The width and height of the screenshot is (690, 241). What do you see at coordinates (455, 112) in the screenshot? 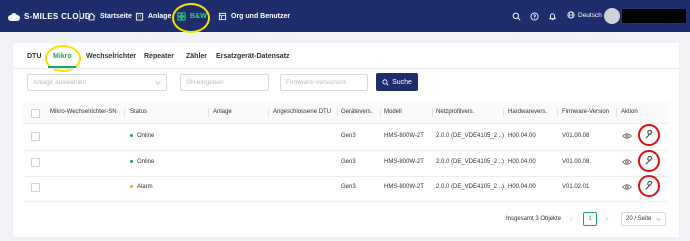
I see `column-header-netzprofilvers: Netzprofilvers.` at bounding box center [455, 112].